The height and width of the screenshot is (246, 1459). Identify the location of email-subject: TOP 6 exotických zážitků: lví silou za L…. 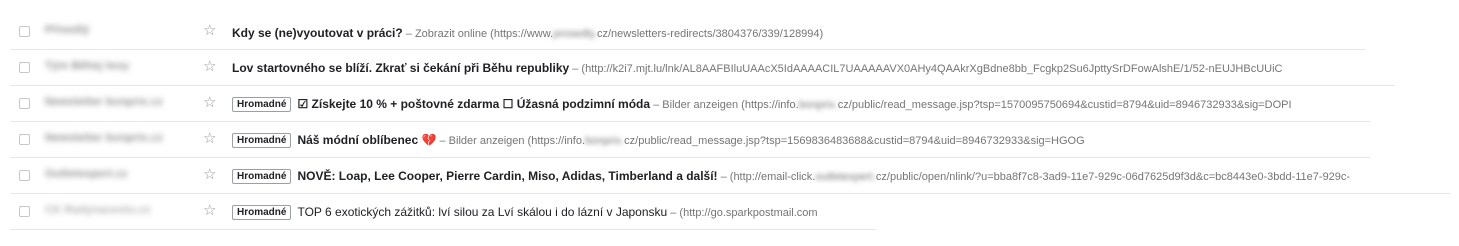
(482, 212).